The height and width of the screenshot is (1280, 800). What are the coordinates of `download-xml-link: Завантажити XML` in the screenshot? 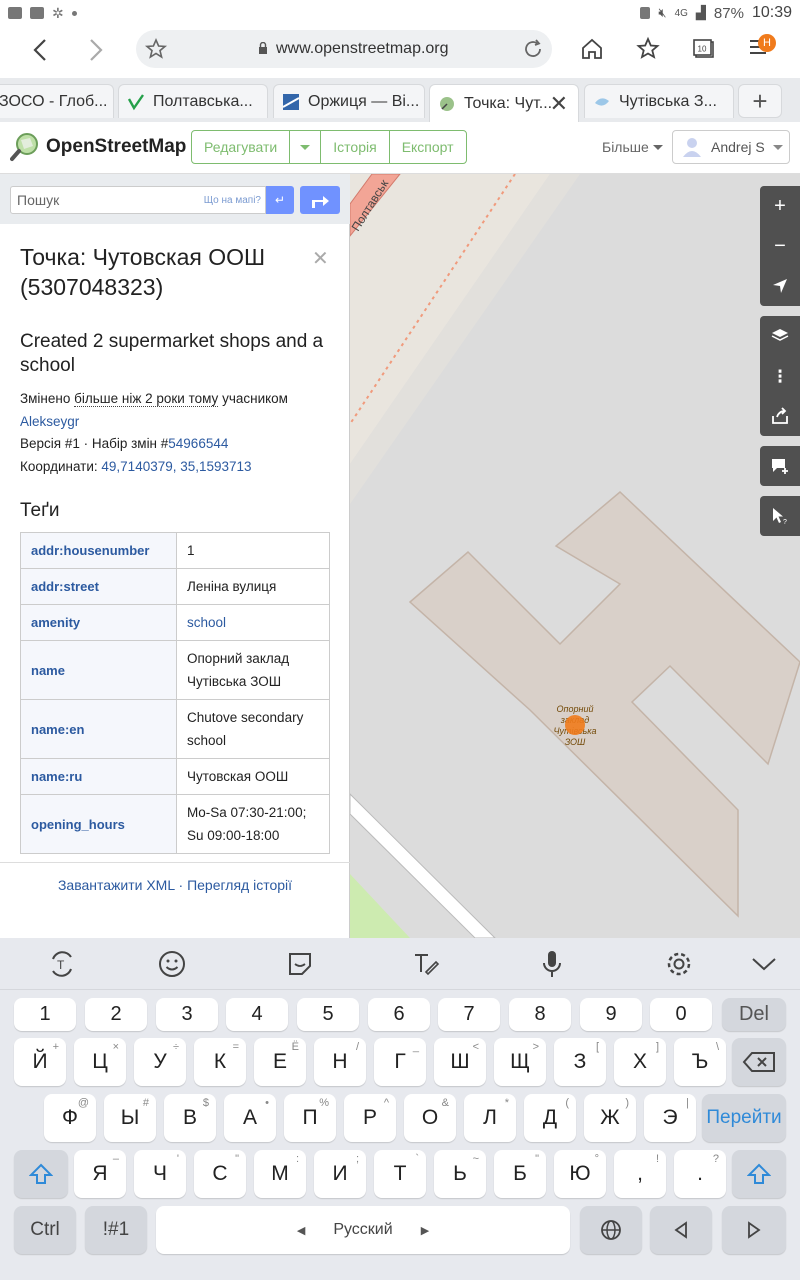 It's located at (116, 885).